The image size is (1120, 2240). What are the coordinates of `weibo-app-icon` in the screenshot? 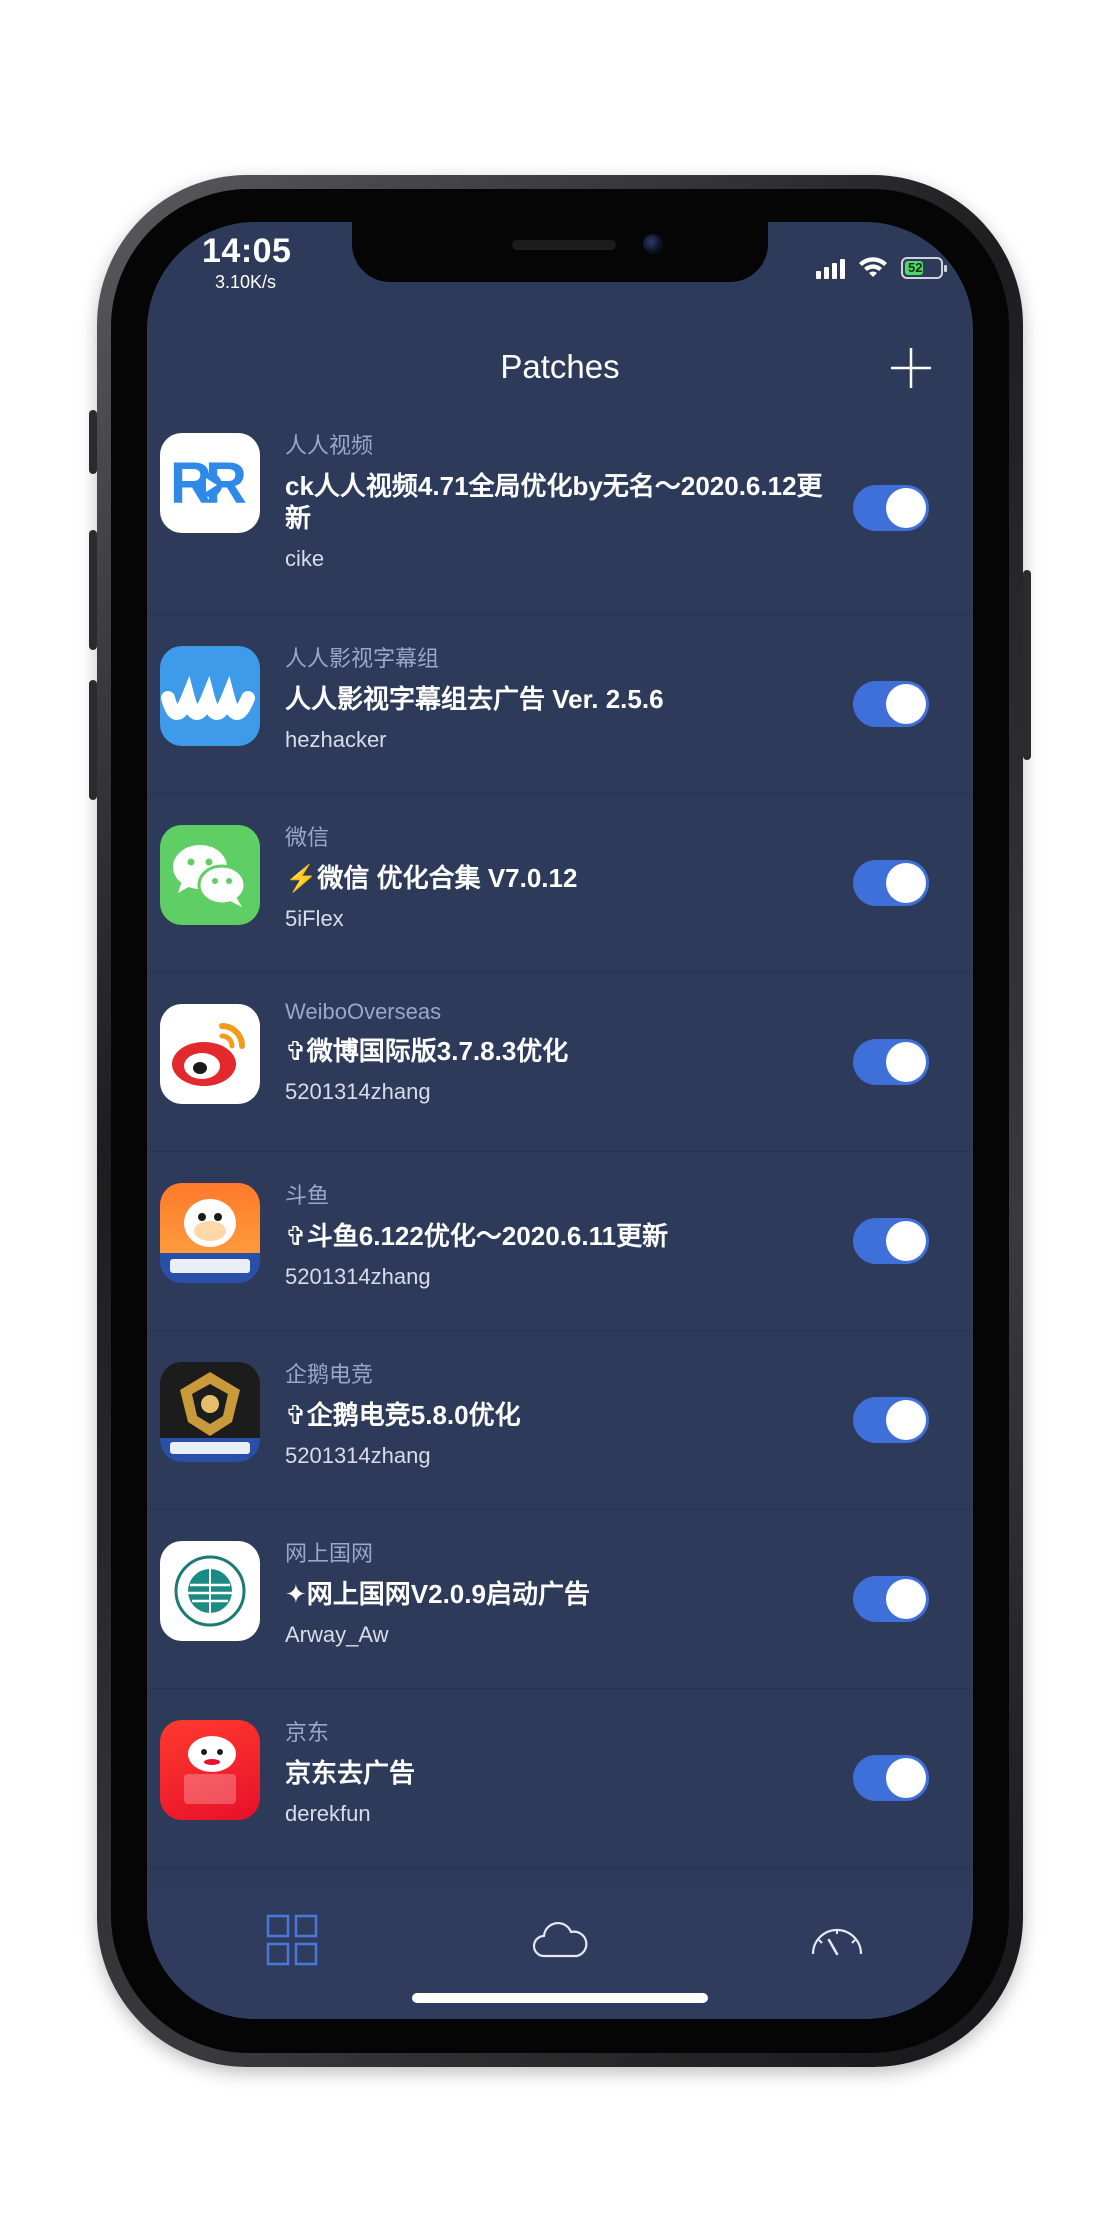 It's located at (210, 1054).